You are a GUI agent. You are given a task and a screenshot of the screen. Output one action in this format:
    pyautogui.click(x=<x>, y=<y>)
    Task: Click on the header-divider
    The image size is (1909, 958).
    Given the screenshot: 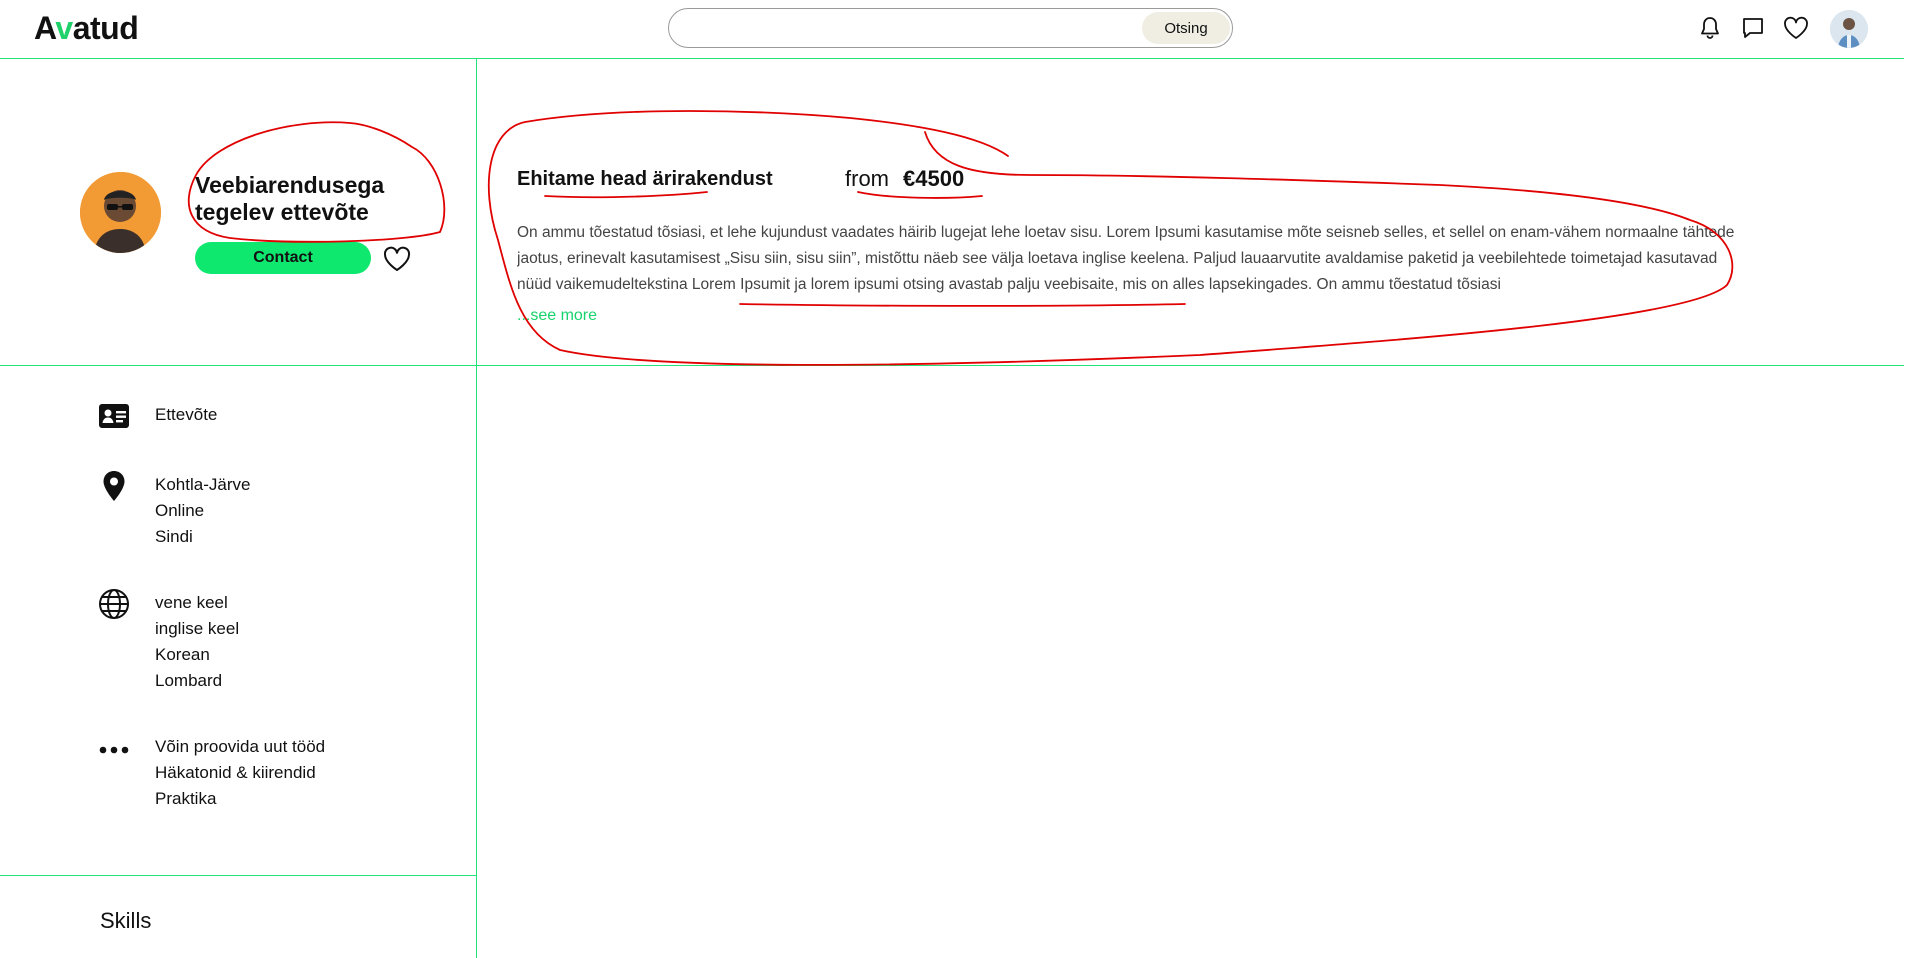 What is the action you would take?
    pyautogui.click(x=952, y=58)
    